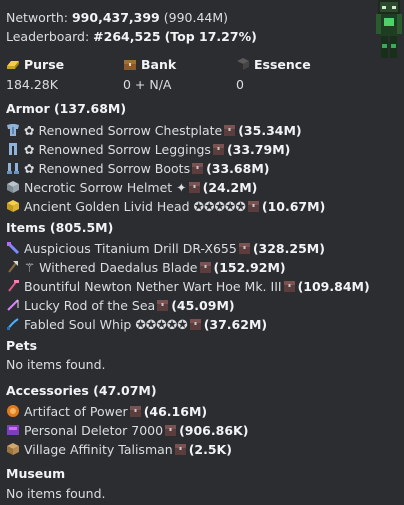  What do you see at coordinates (98, 449) in the screenshot?
I see `accessory-name: Village Affinity Talisman` at bounding box center [98, 449].